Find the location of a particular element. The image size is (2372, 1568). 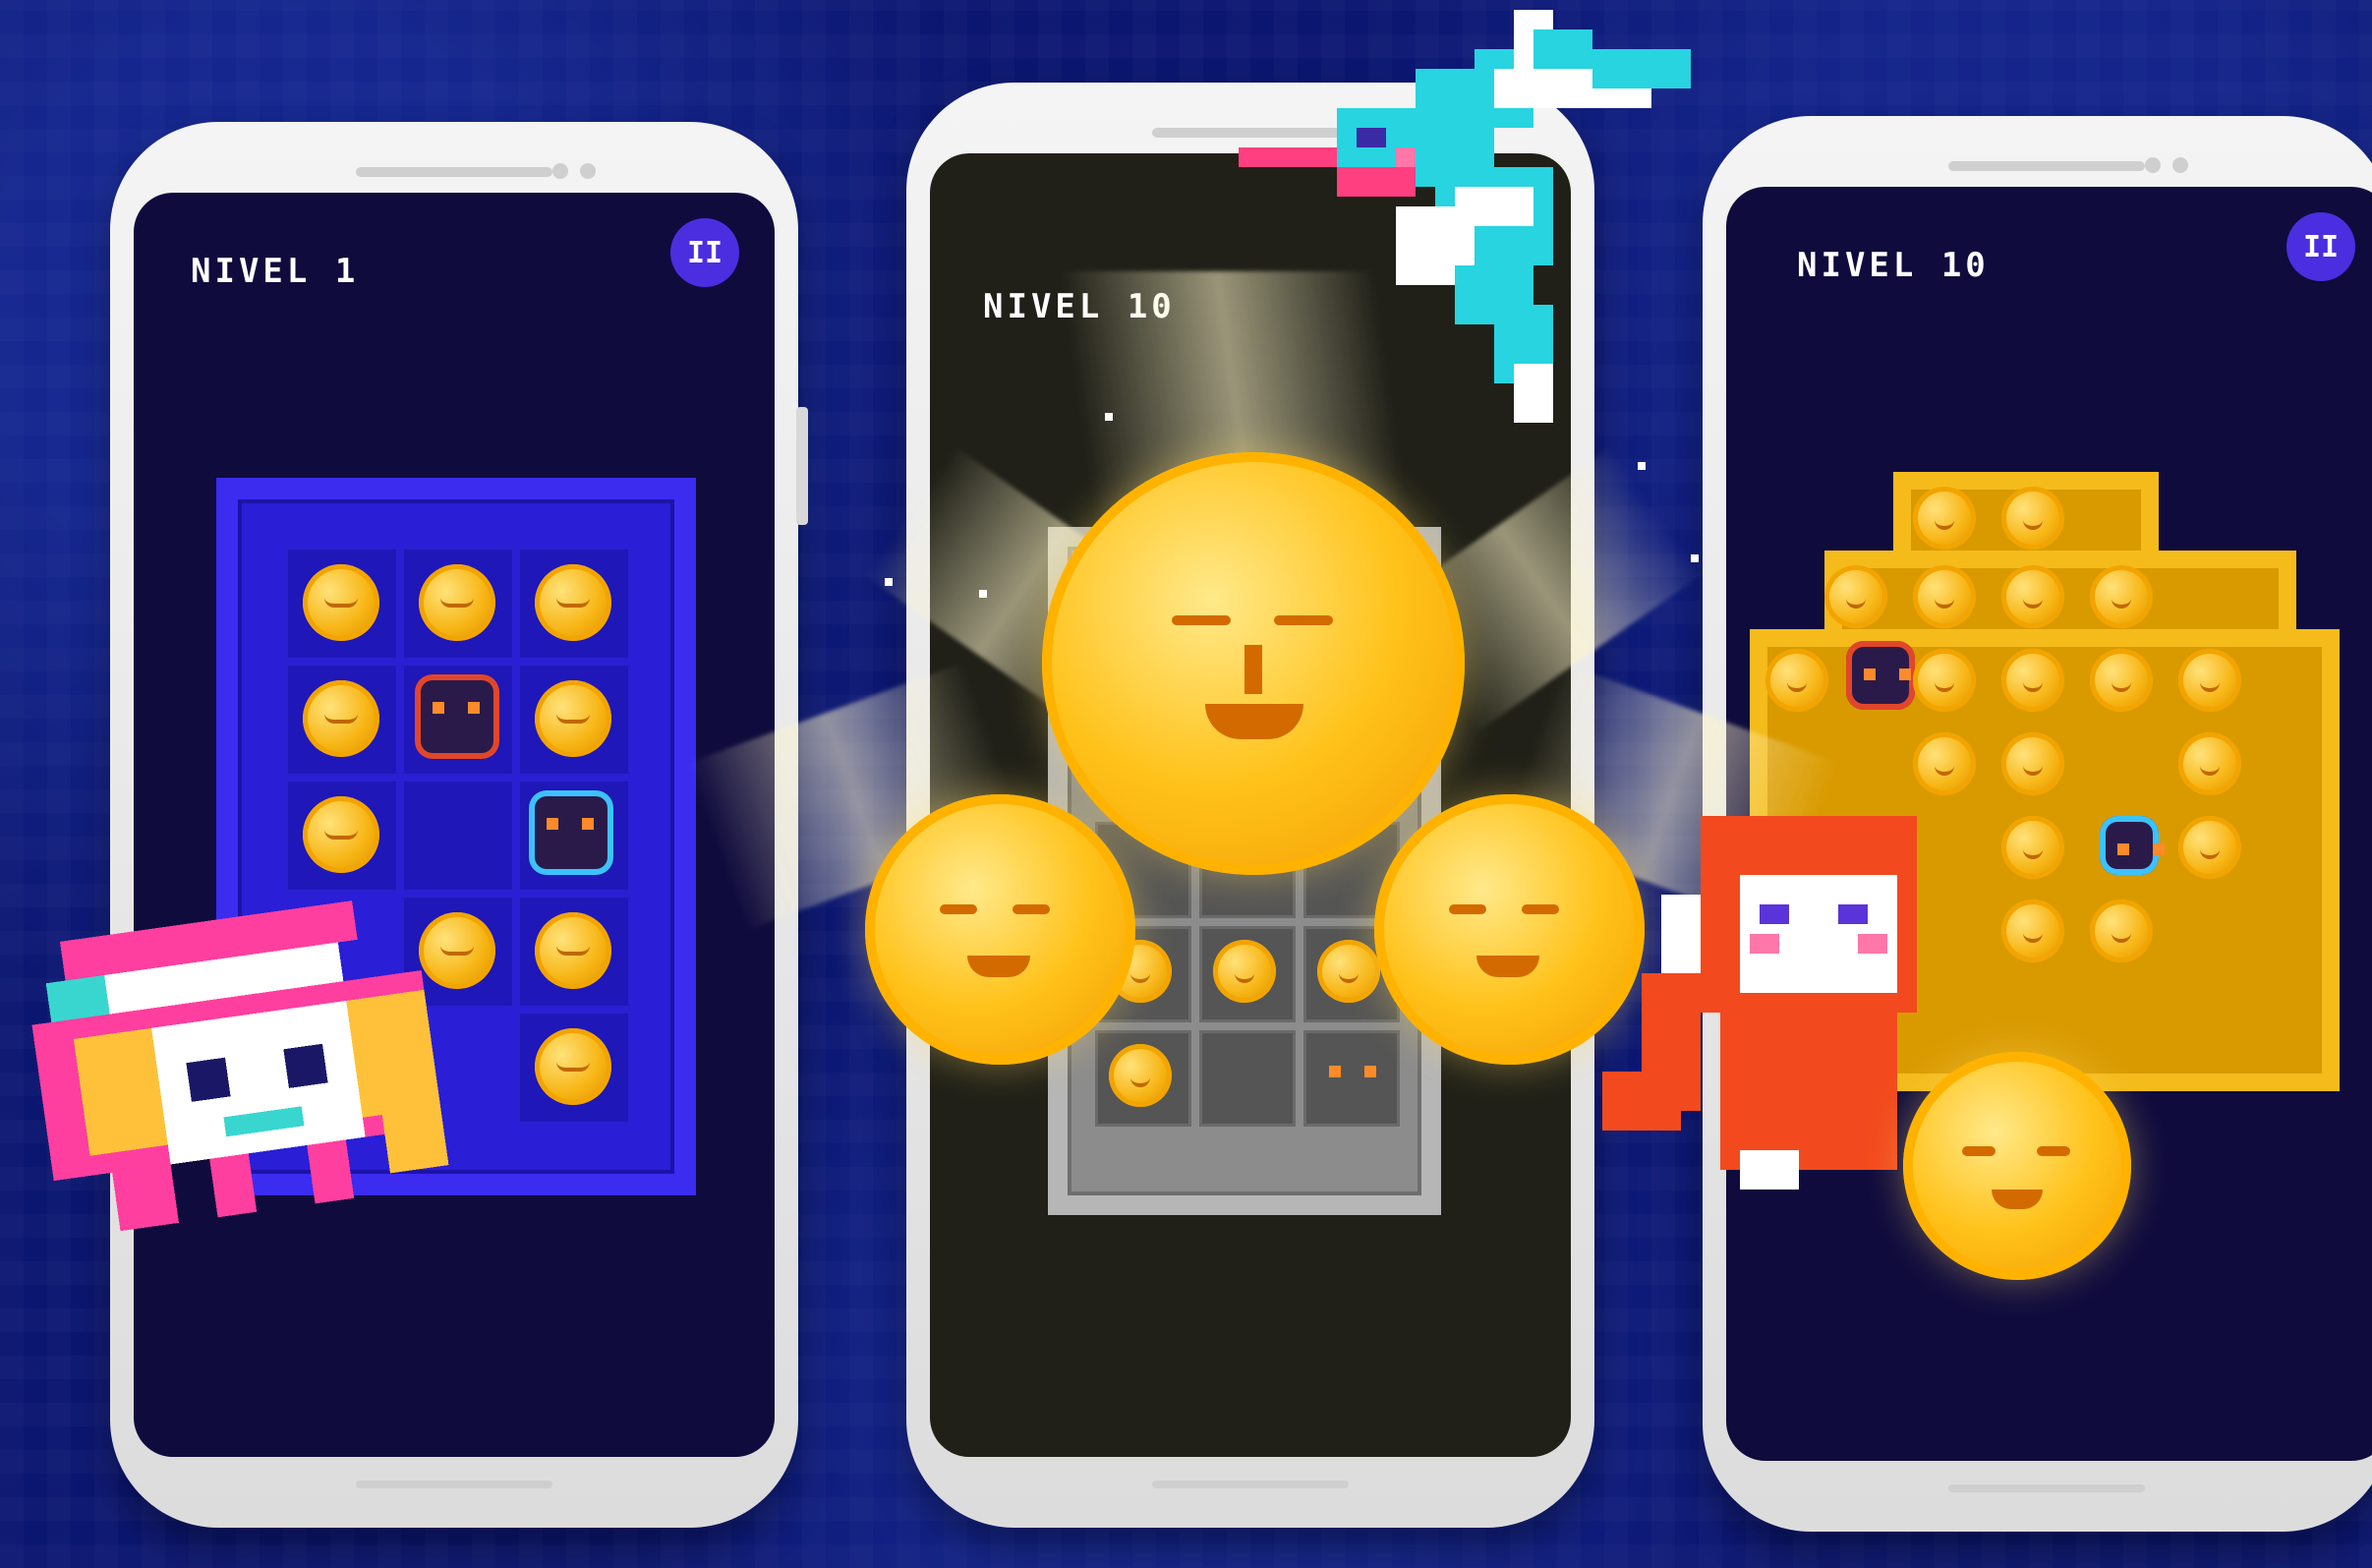

side-button is located at coordinates (802, 466).